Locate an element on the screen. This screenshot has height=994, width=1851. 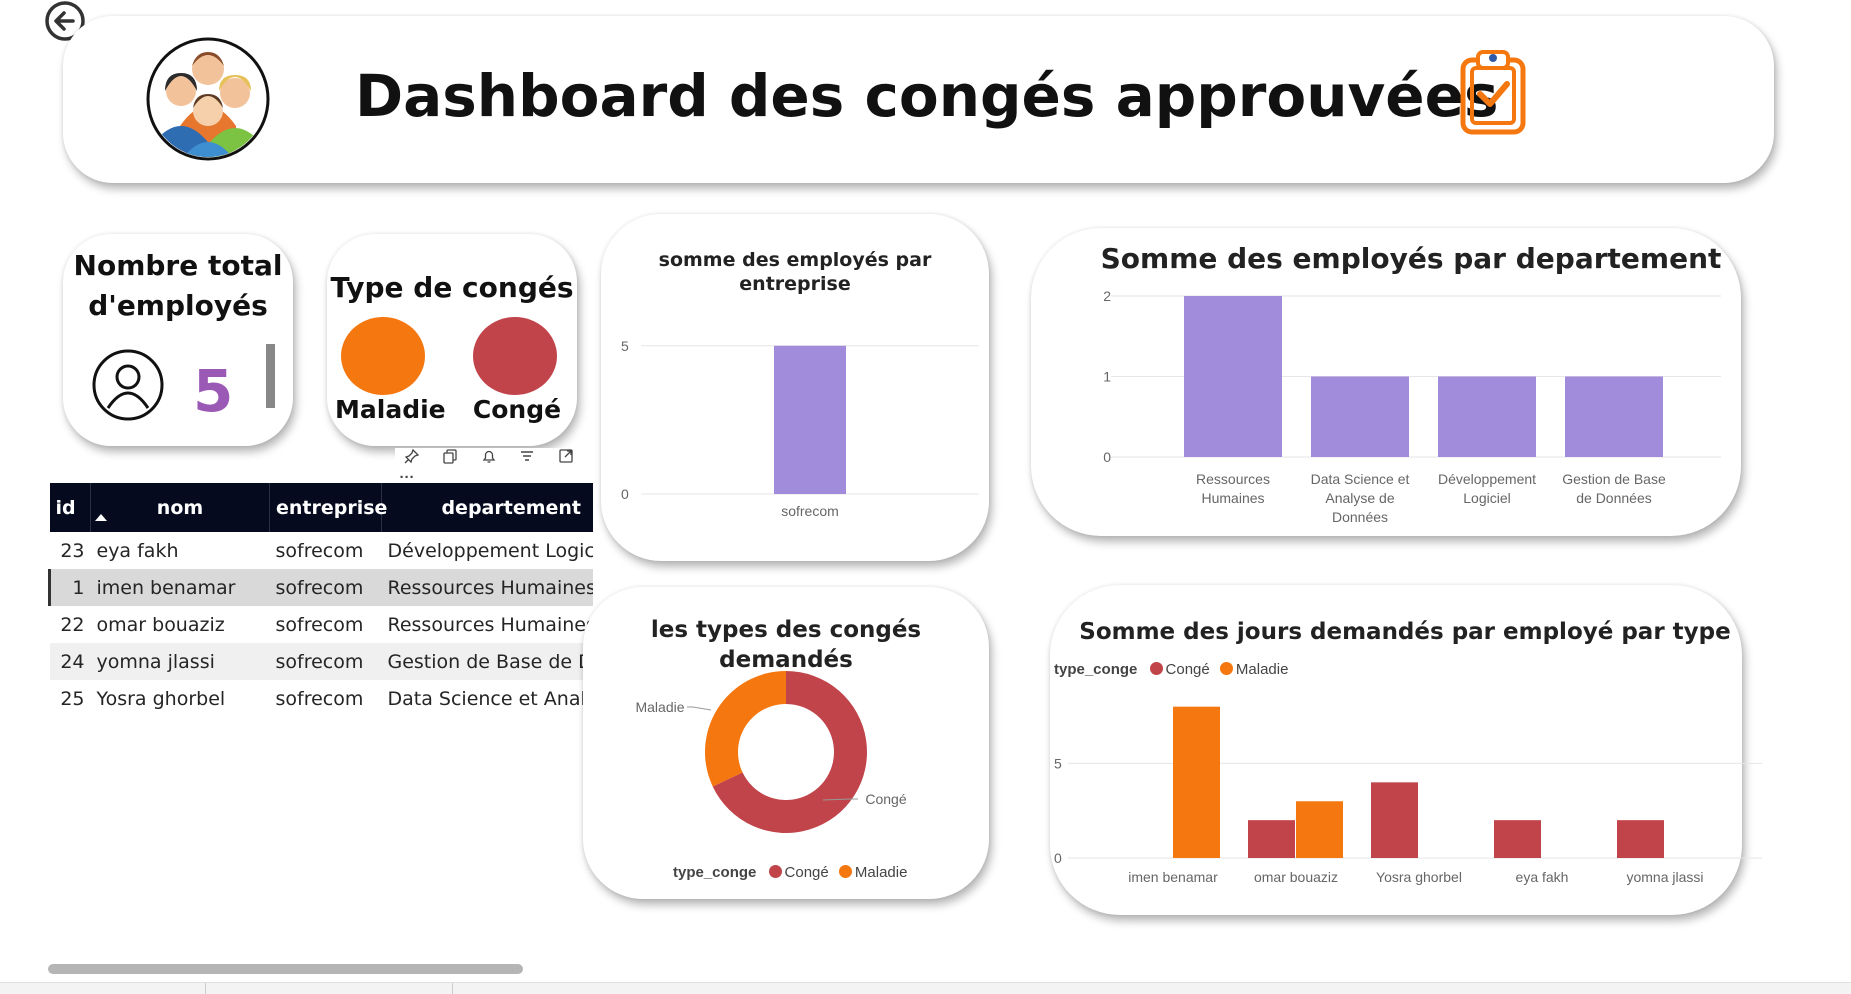
cell-departement: Data Science et Analyse de Données is located at coordinates (490, 698).